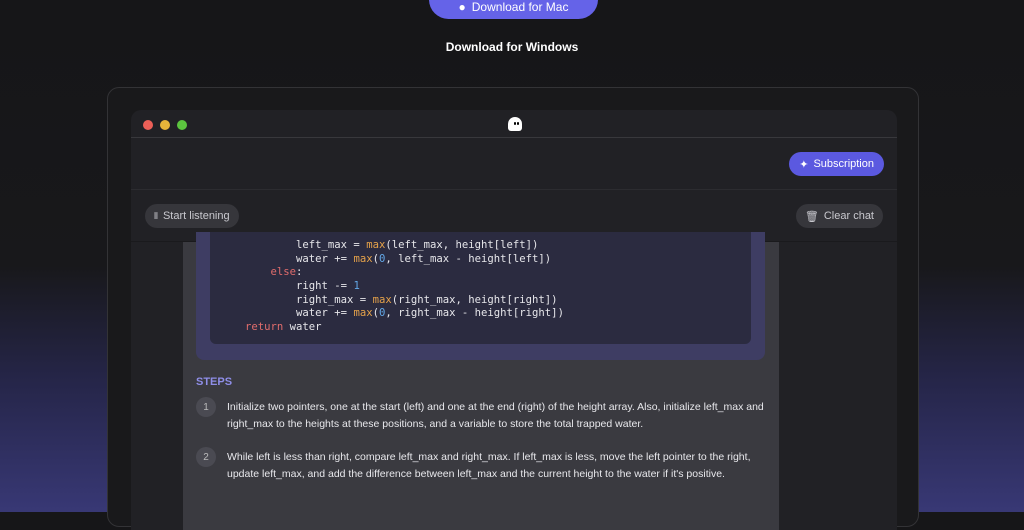 The height and width of the screenshot is (530, 1024). Describe the element at coordinates (165, 125) in the screenshot. I see `minimize-window-button` at that location.